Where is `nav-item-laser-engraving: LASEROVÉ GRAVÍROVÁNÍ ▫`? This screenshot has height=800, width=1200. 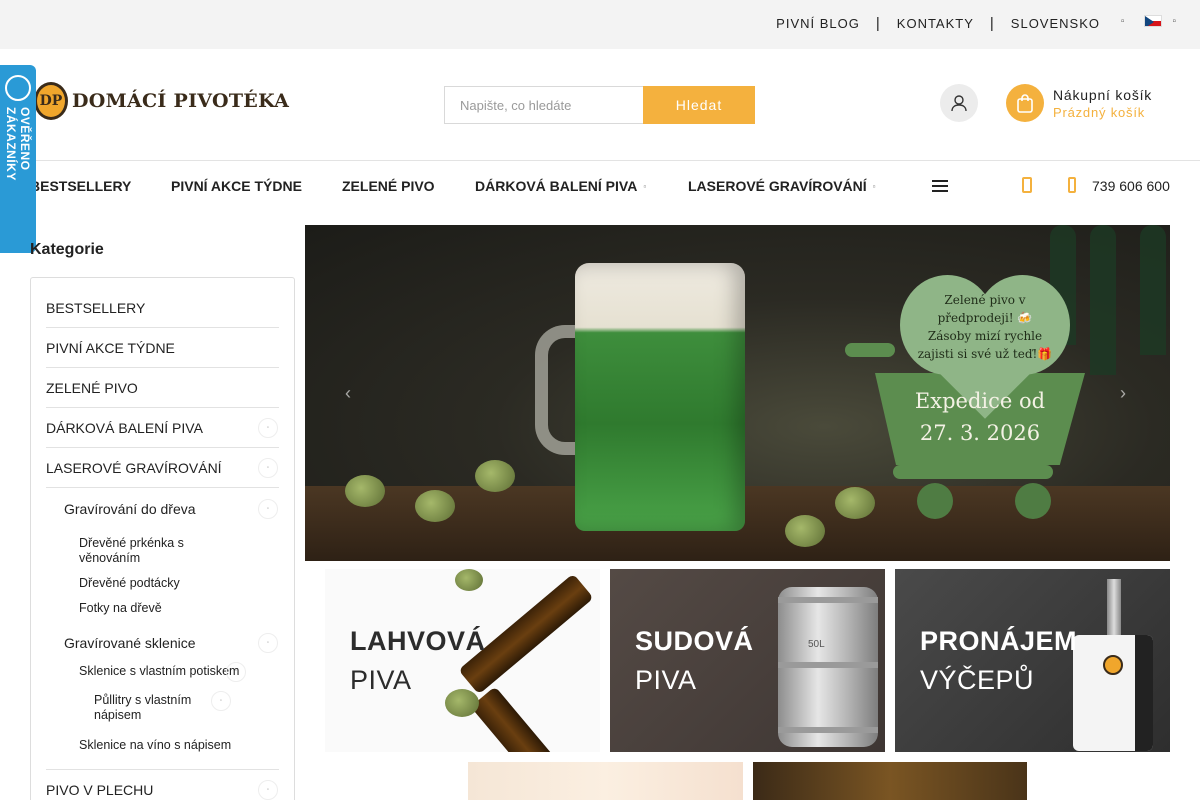 nav-item-laser-engraving: LASEROVÉ GRAVÍROVÁNÍ ▫ is located at coordinates (782, 186).